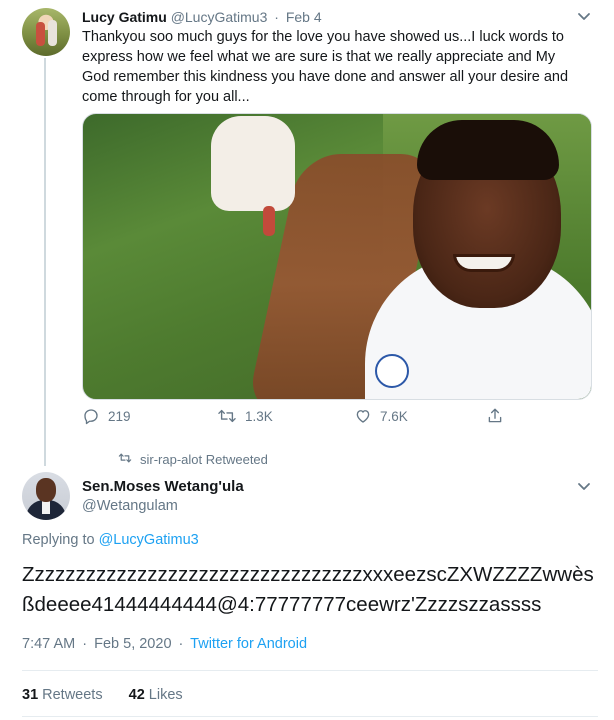 Image resolution: width=614 pixels, height=720 pixels. What do you see at coordinates (48, 644) in the screenshot?
I see `tweet-time: 7:47 AM` at bounding box center [48, 644].